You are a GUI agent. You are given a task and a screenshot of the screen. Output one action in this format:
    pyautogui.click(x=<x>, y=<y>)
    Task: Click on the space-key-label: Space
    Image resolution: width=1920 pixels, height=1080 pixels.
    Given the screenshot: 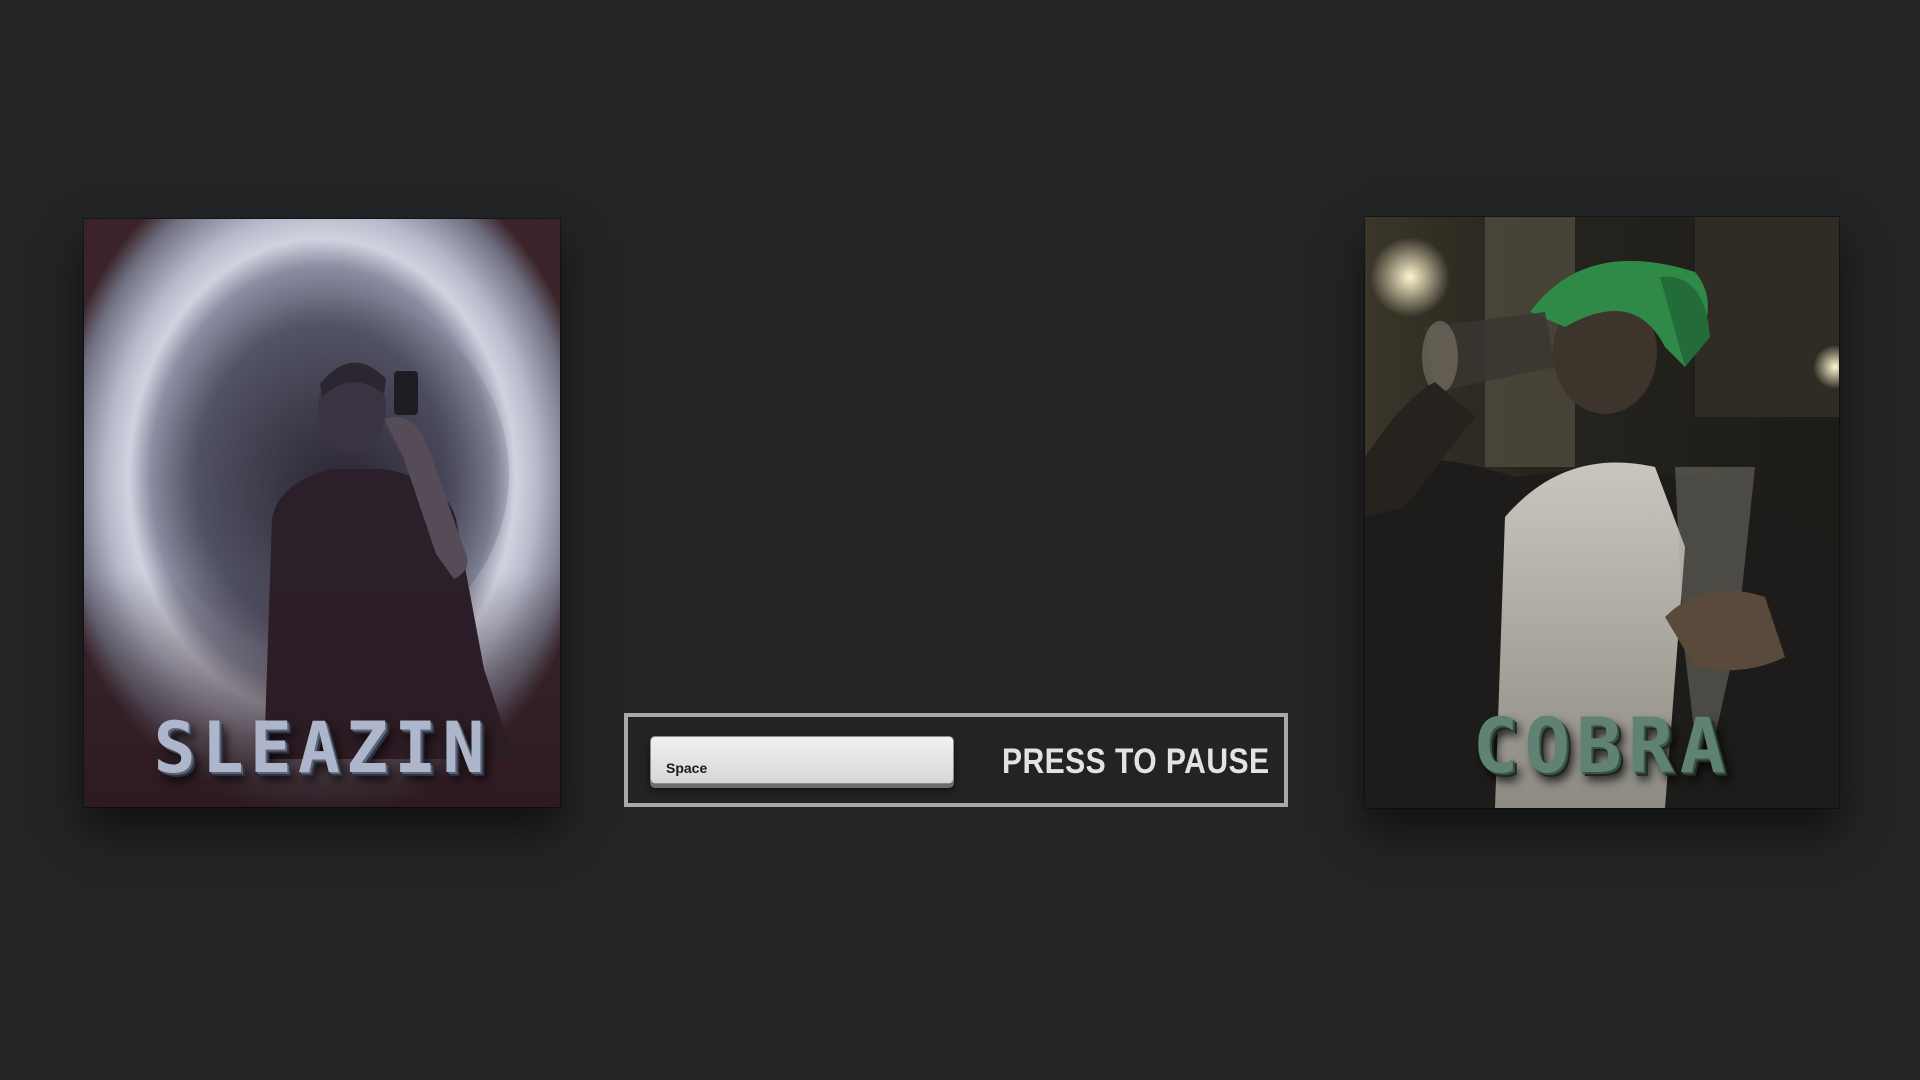 What is the action you would take?
    pyautogui.click(x=687, y=768)
    